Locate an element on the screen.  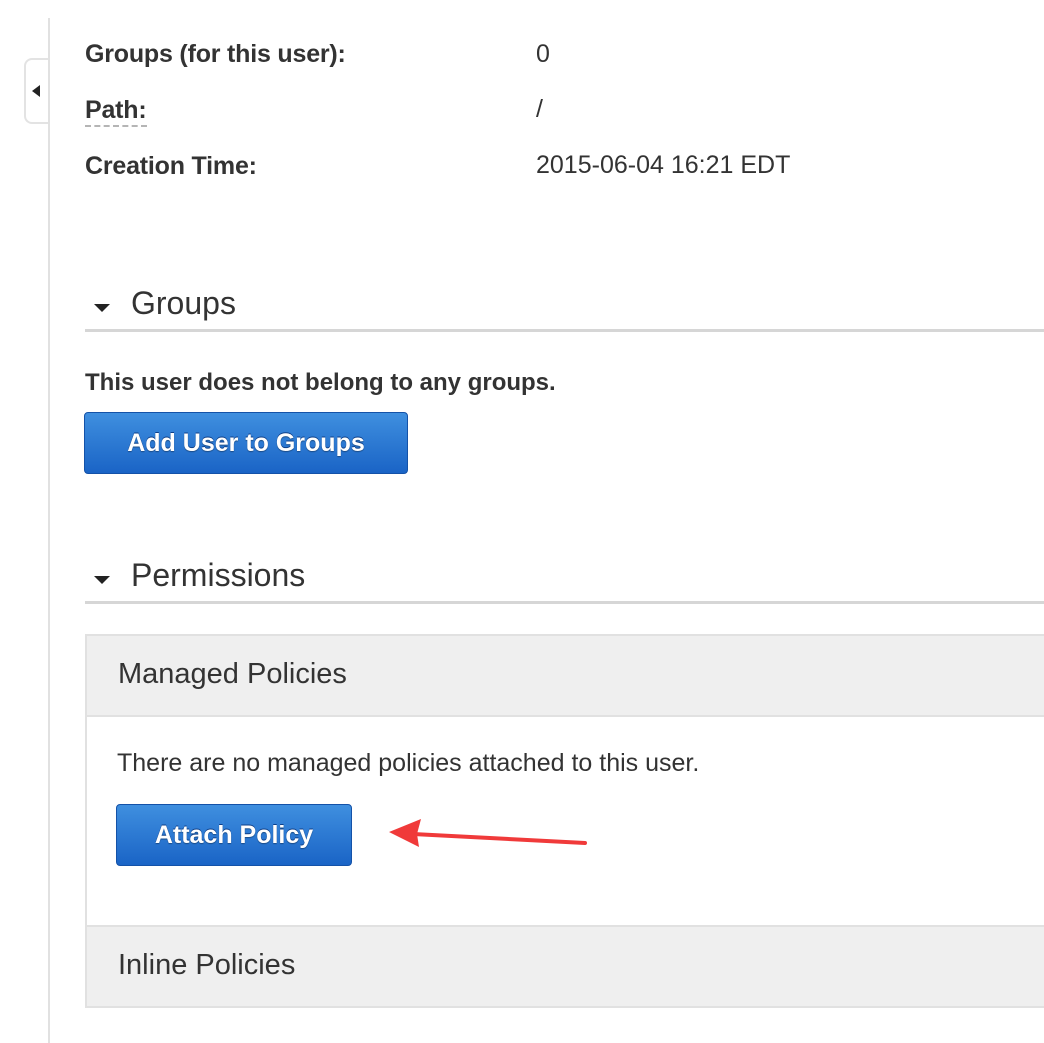
collapse-panel-button is located at coordinates (36, 91).